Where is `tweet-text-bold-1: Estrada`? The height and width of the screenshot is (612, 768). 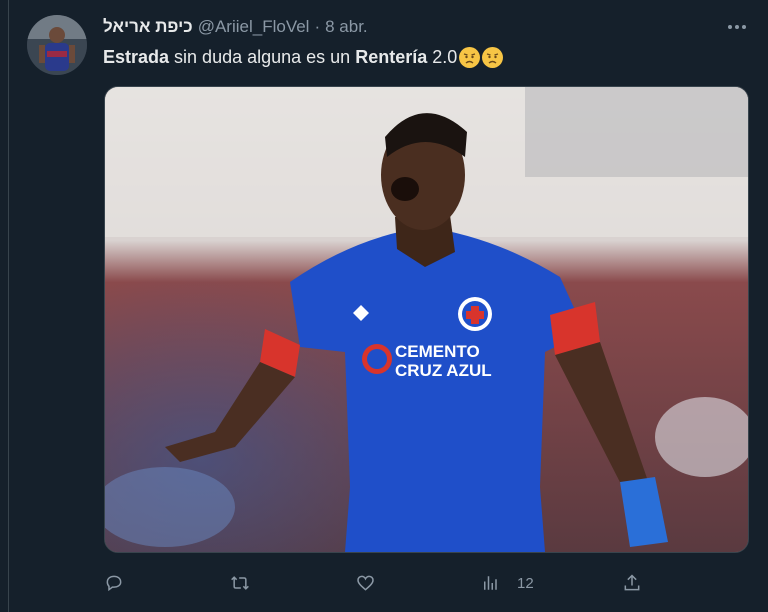
tweet-text-bold-1: Estrada is located at coordinates (136, 57).